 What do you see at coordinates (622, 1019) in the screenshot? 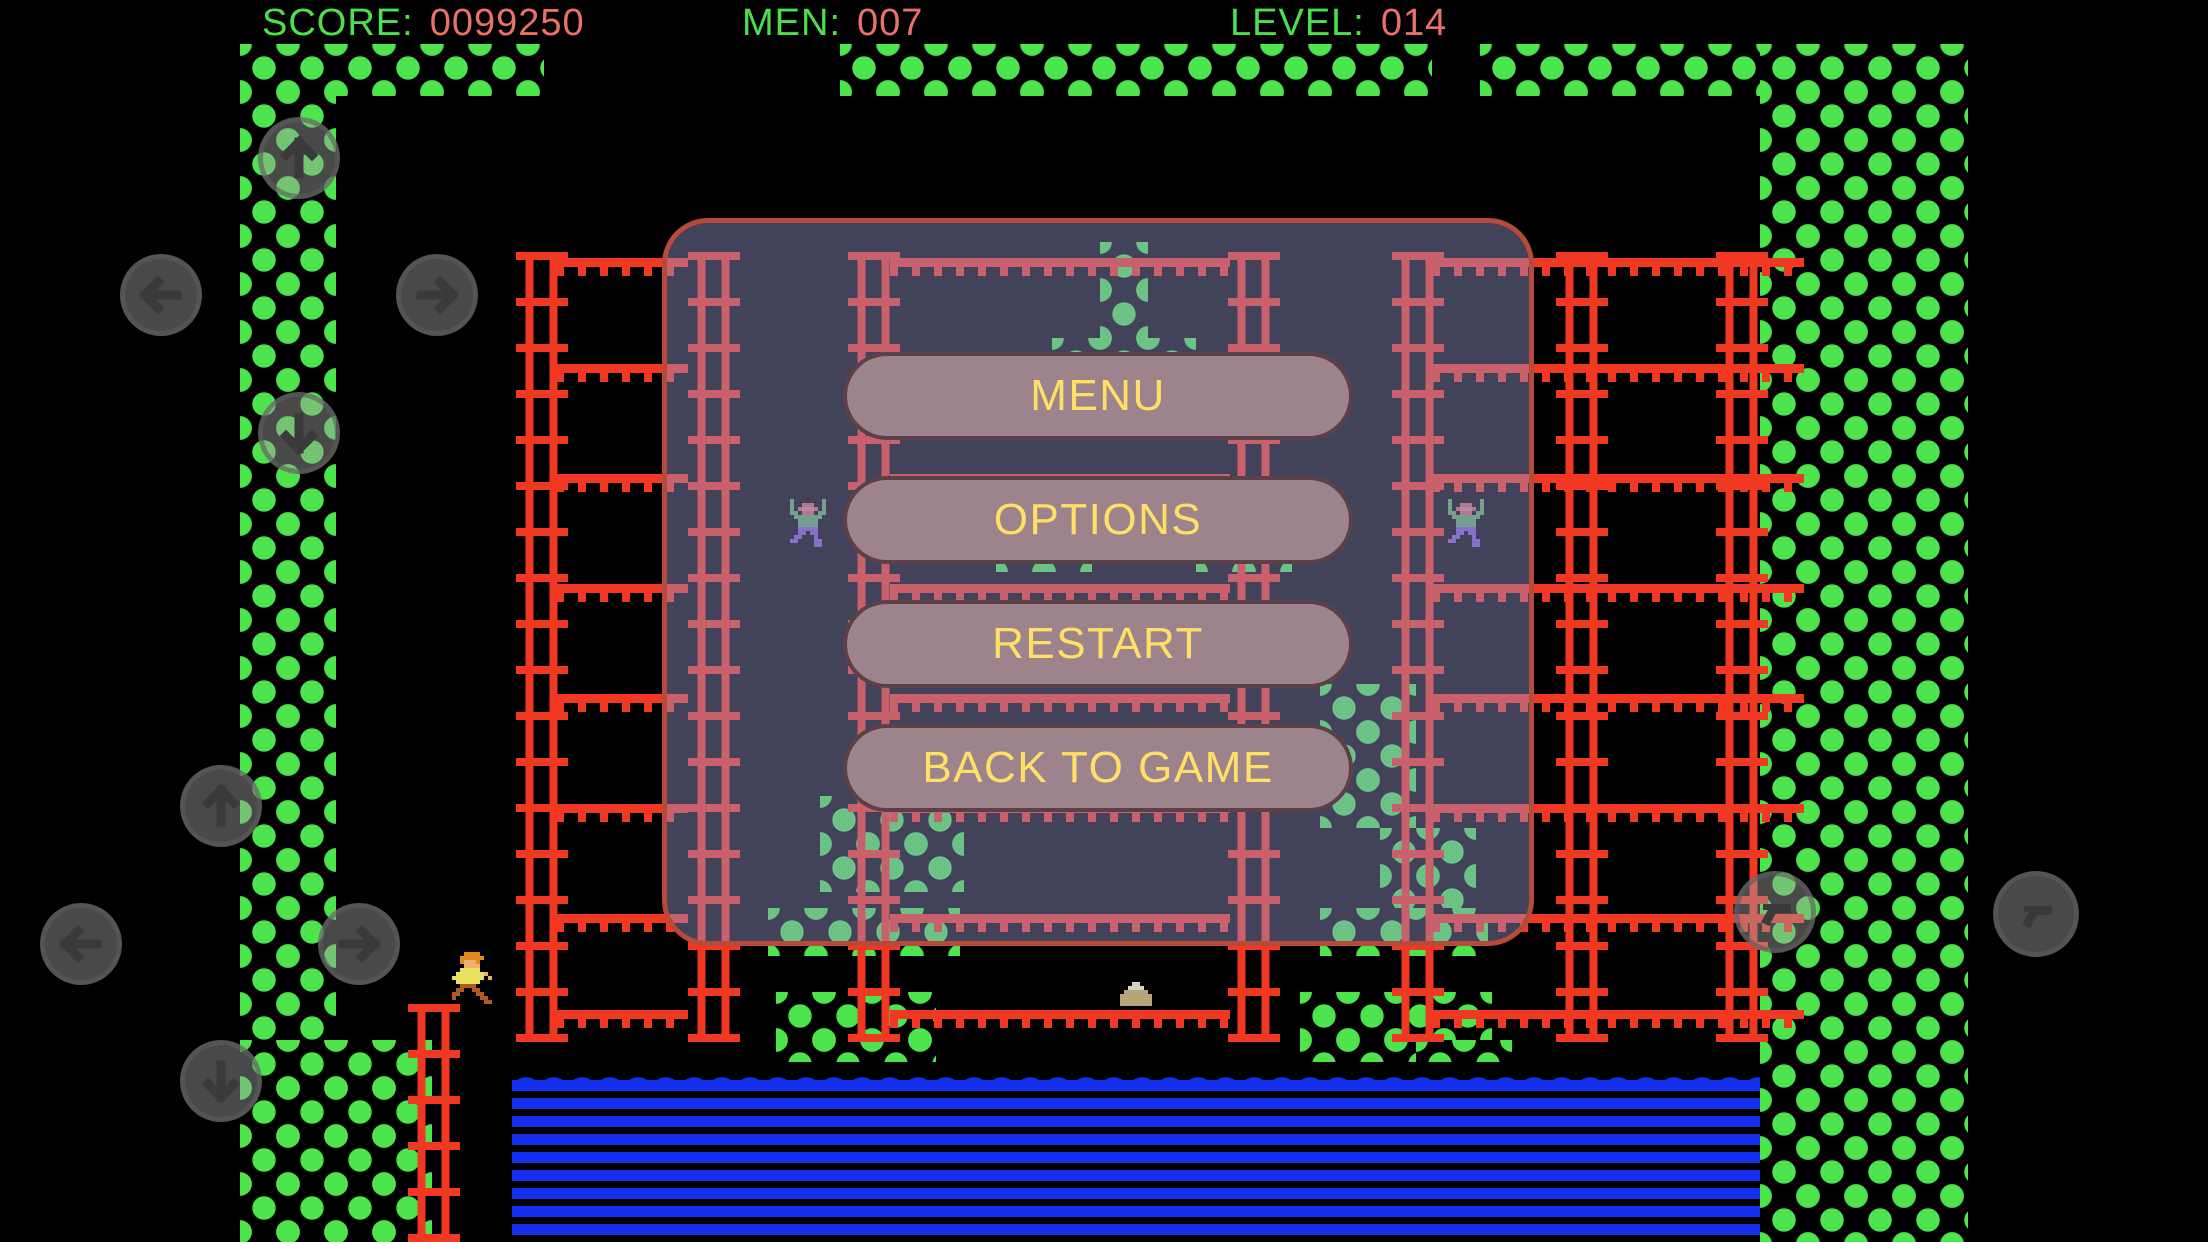
I see `platform-r8a` at bounding box center [622, 1019].